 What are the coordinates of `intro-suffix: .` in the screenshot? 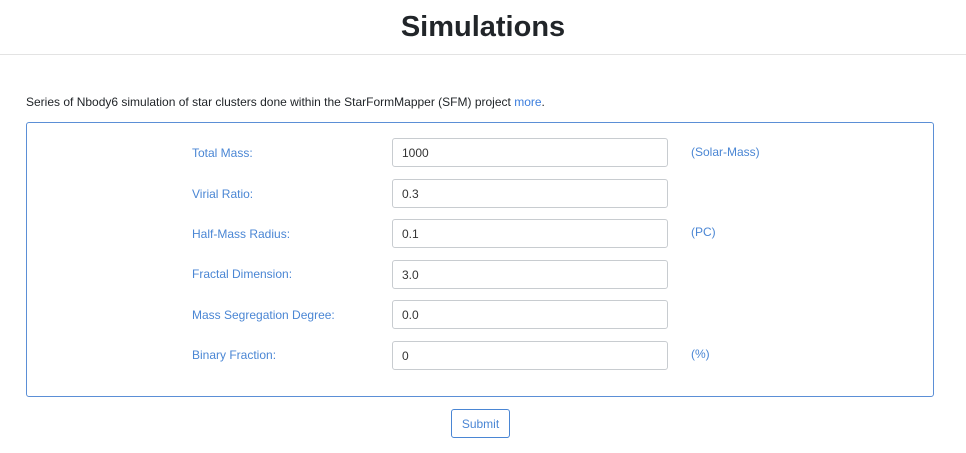 It's located at (543, 102).